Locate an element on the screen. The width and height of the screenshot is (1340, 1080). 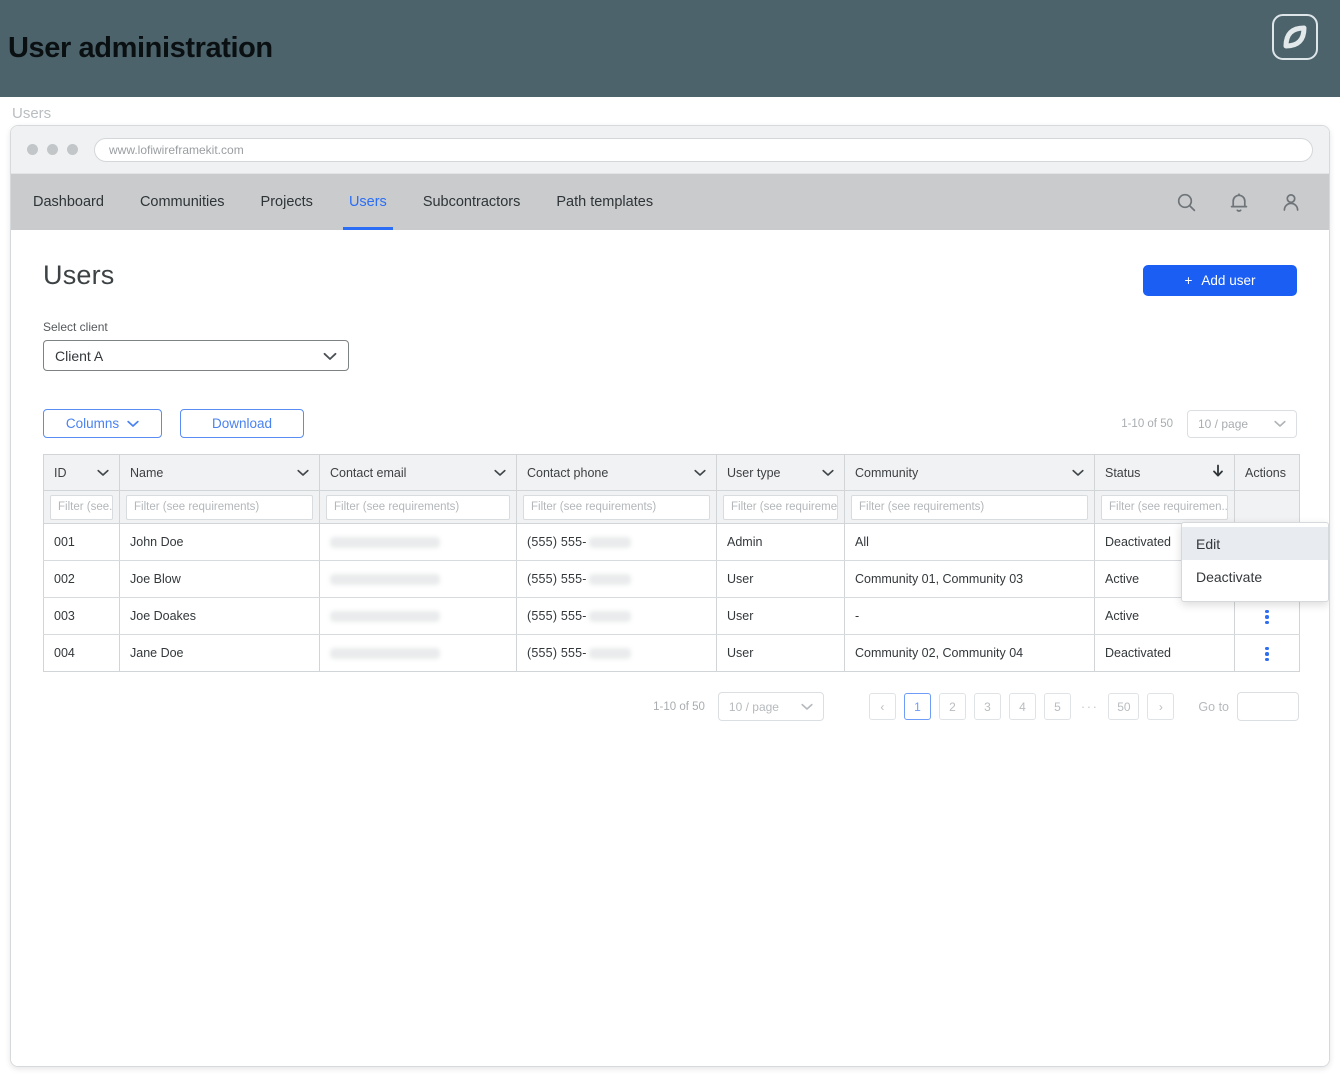
minimize-window-dot is located at coordinates (52, 149).